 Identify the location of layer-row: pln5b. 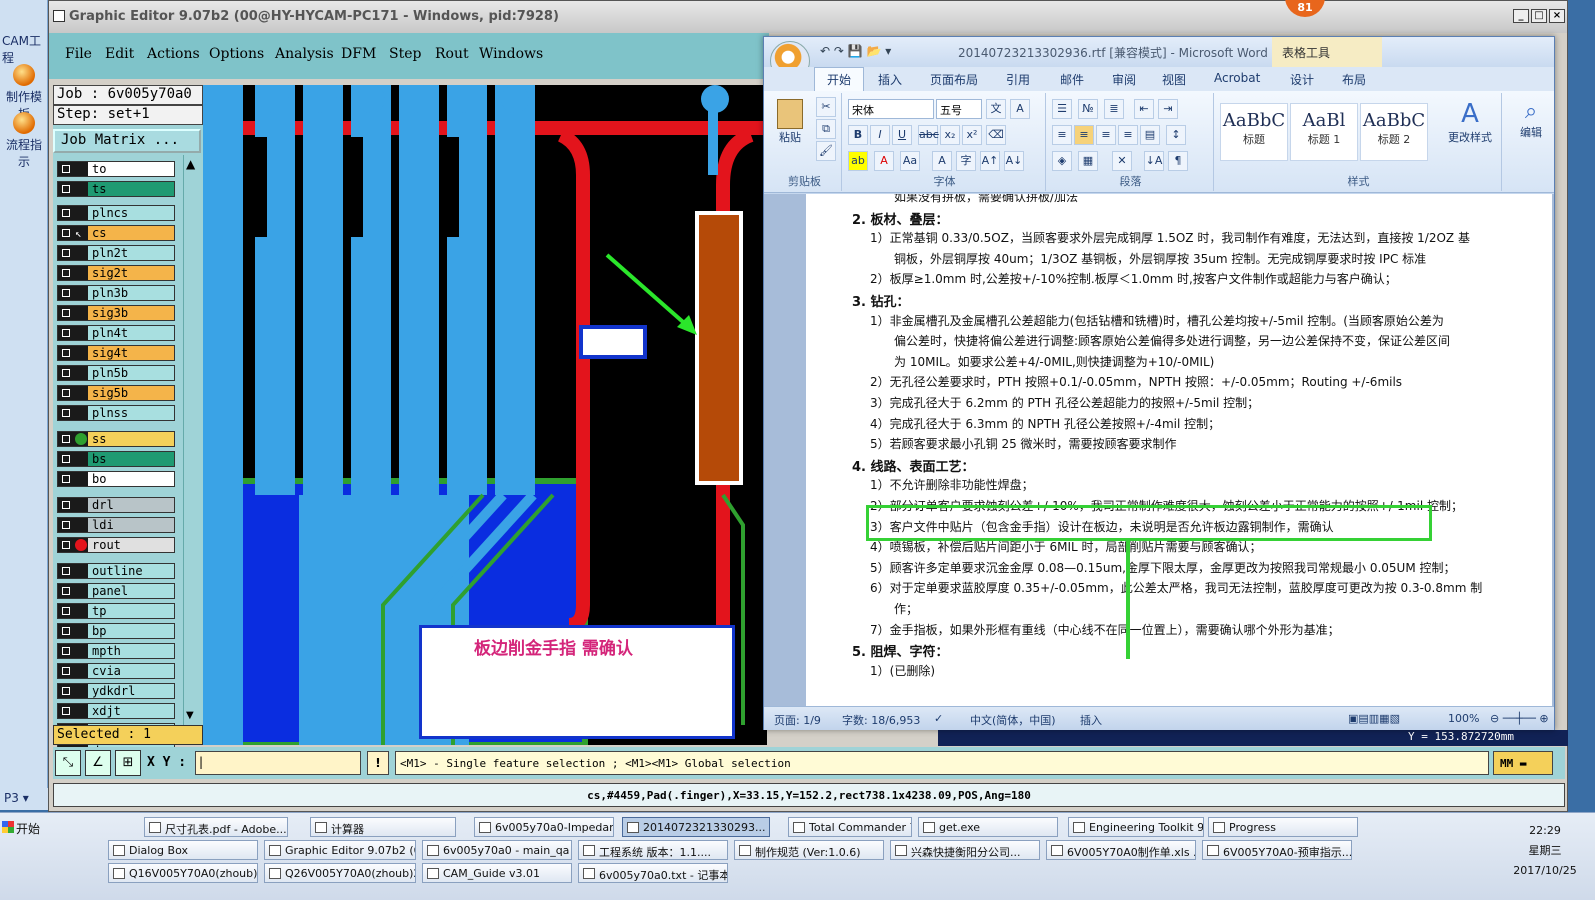
(116, 373).